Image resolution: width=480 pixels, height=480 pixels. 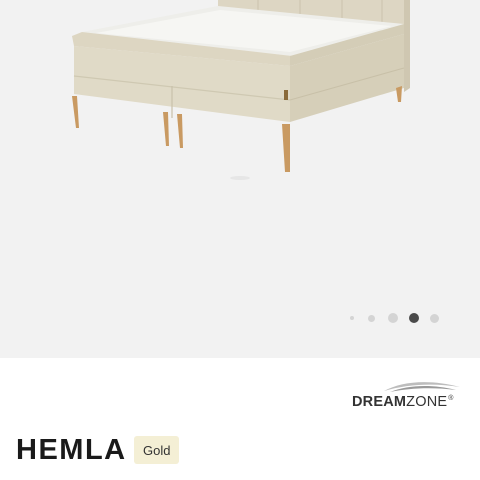 I want to click on registered-mark: ®, so click(x=451, y=398).